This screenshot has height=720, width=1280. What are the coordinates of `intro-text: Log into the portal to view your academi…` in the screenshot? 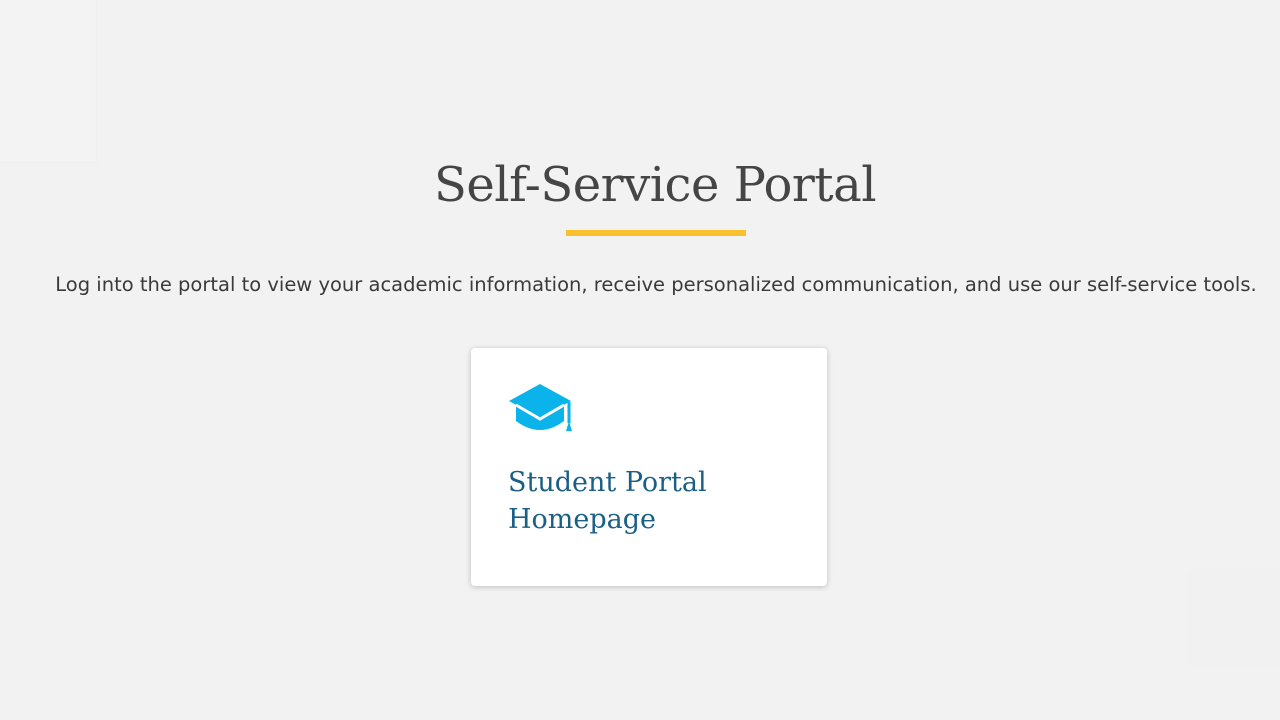 It's located at (656, 284).